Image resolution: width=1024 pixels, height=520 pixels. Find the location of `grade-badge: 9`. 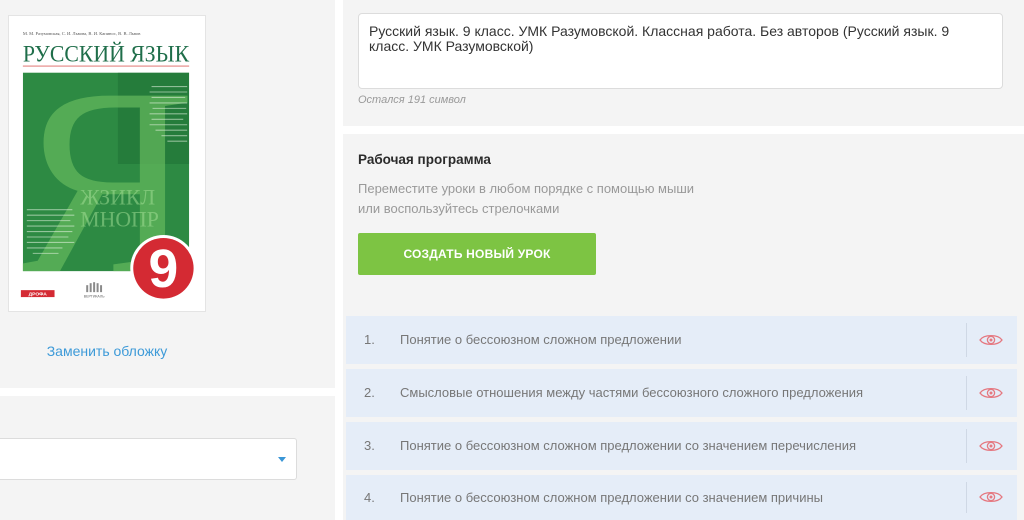

grade-badge: 9 is located at coordinates (163, 268).